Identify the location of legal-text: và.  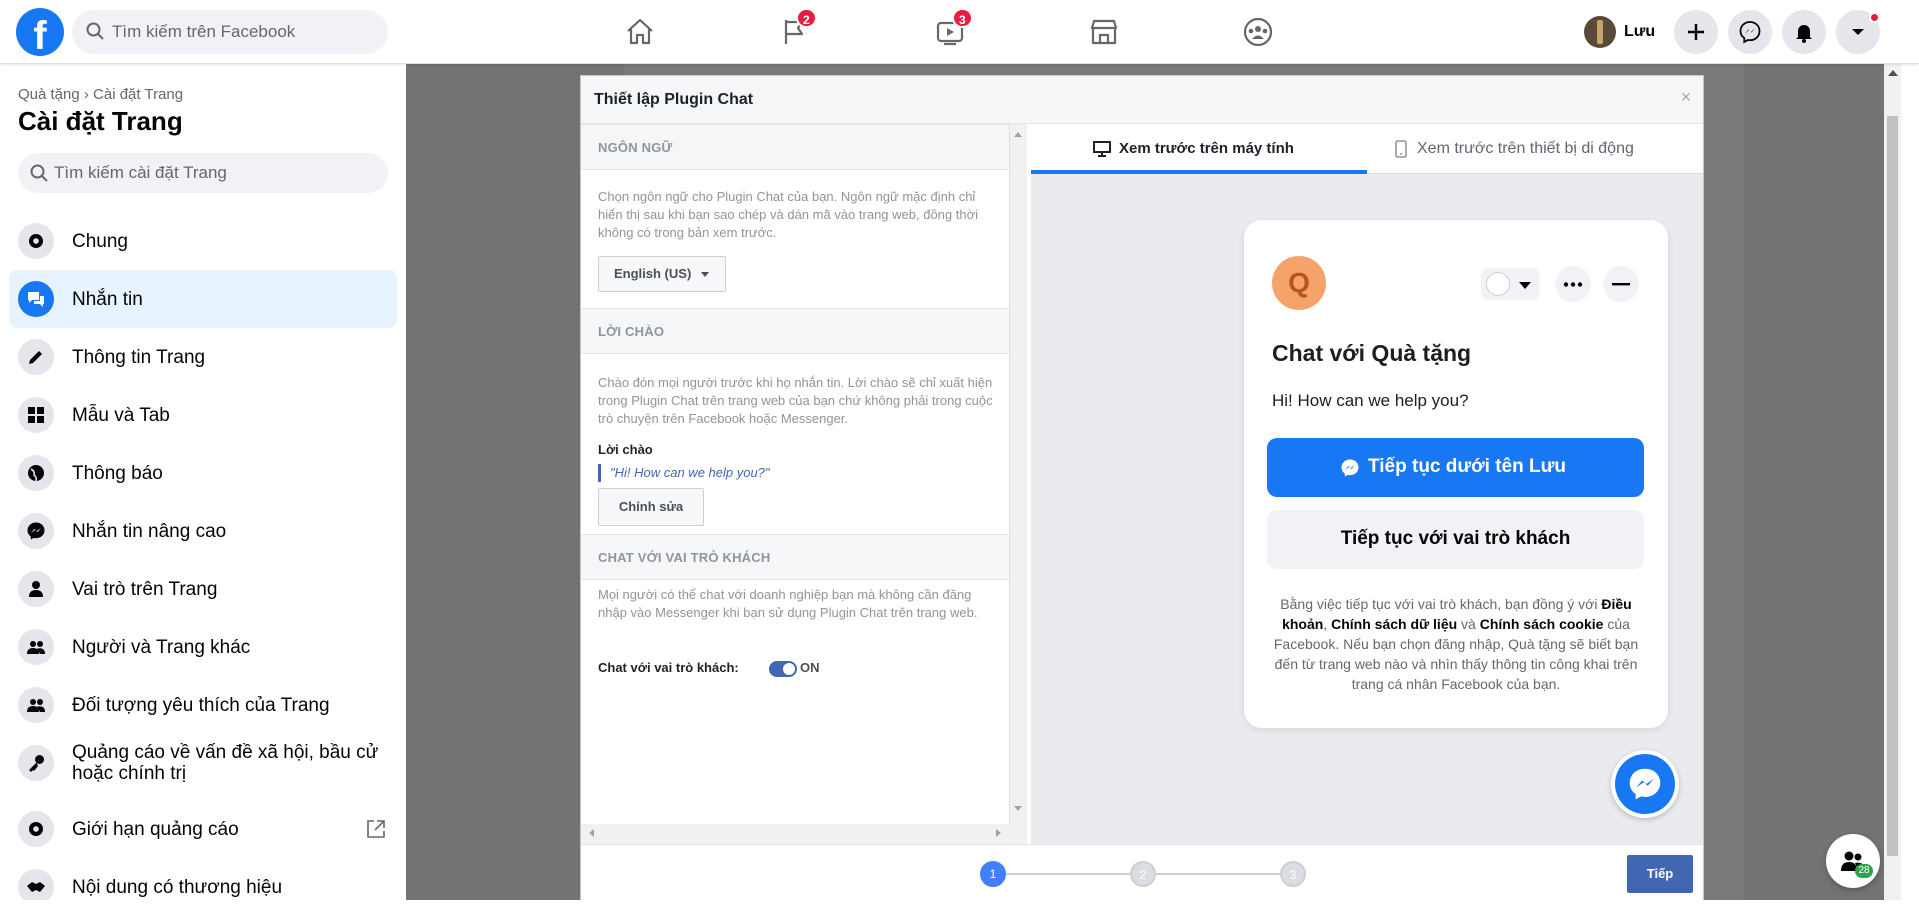
(1468, 624).